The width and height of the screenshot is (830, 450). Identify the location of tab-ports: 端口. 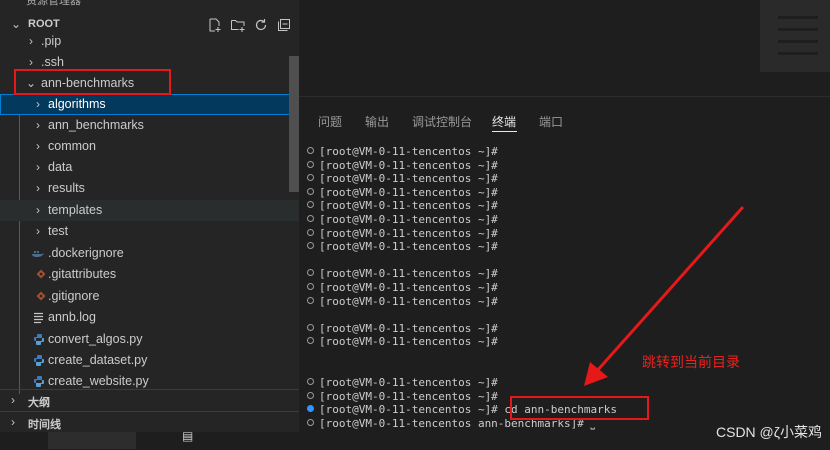
(551, 121).